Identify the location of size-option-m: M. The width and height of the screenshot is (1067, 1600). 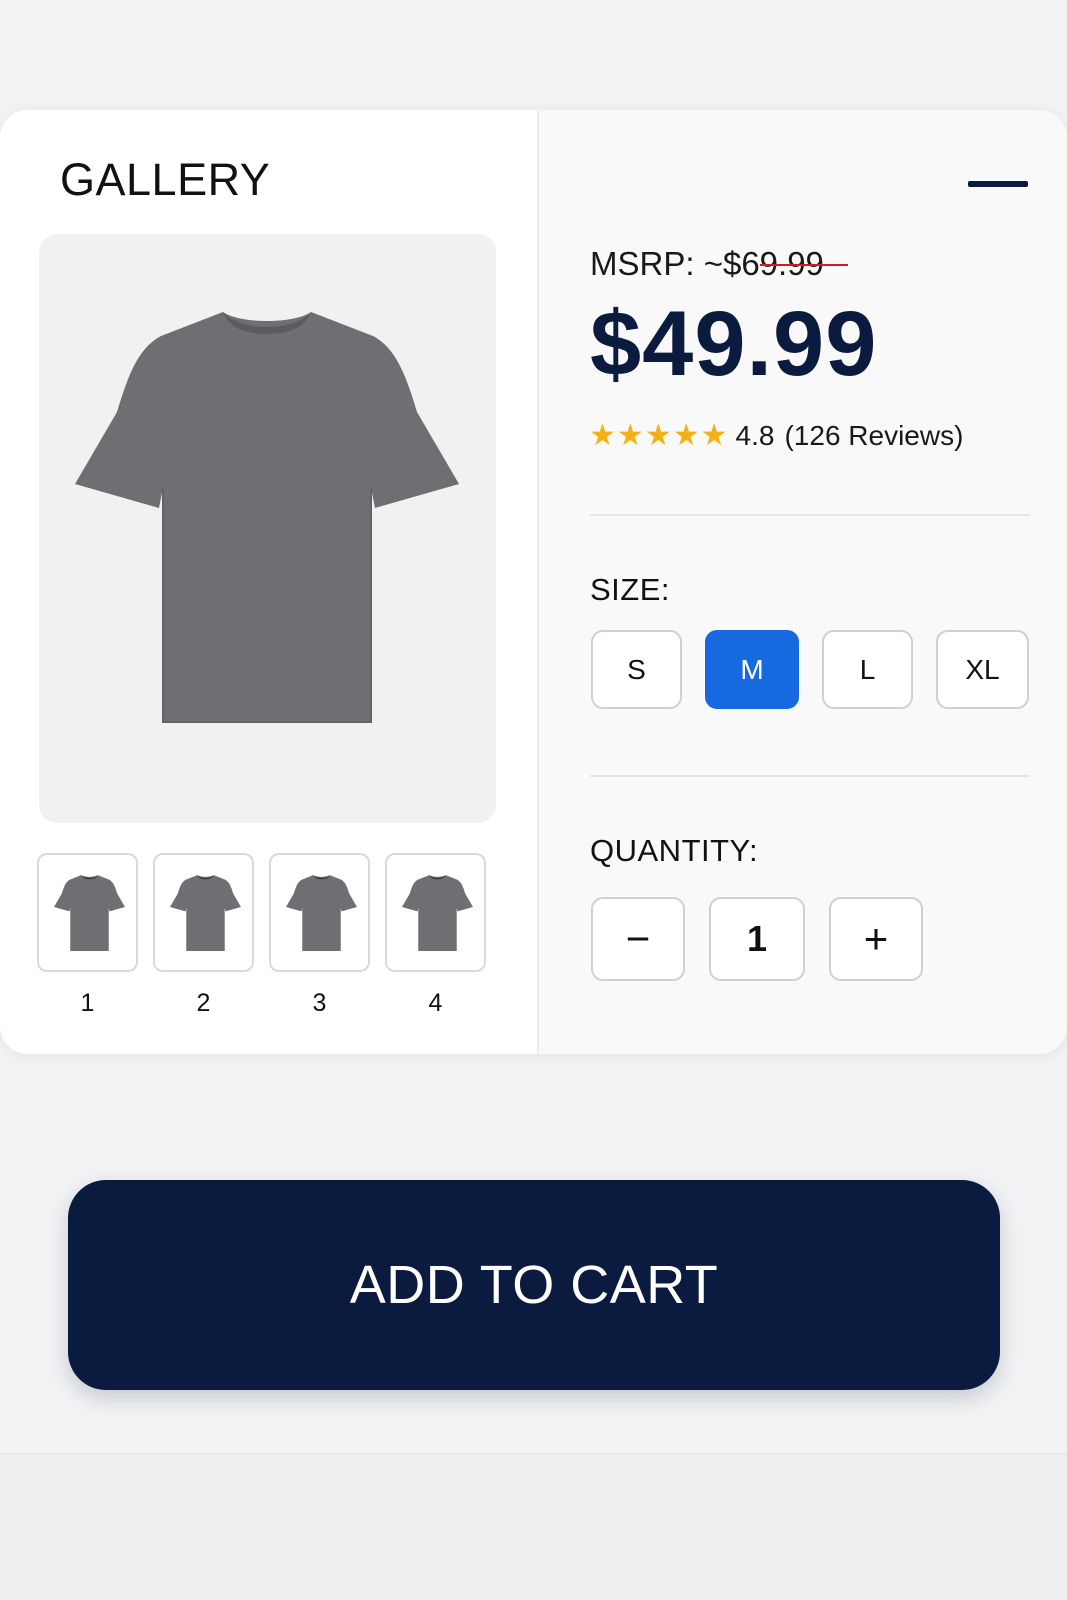
(752, 669).